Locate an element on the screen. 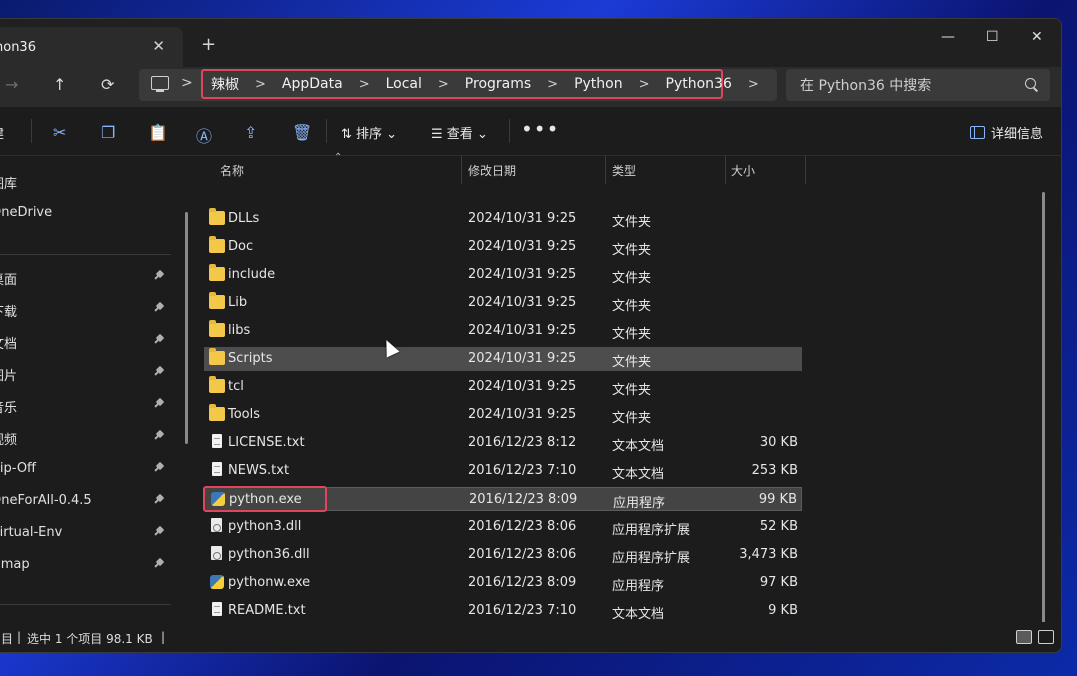 The image size is (1077, 676). cut-icon: ✂ is located at coordinates (59, 132).